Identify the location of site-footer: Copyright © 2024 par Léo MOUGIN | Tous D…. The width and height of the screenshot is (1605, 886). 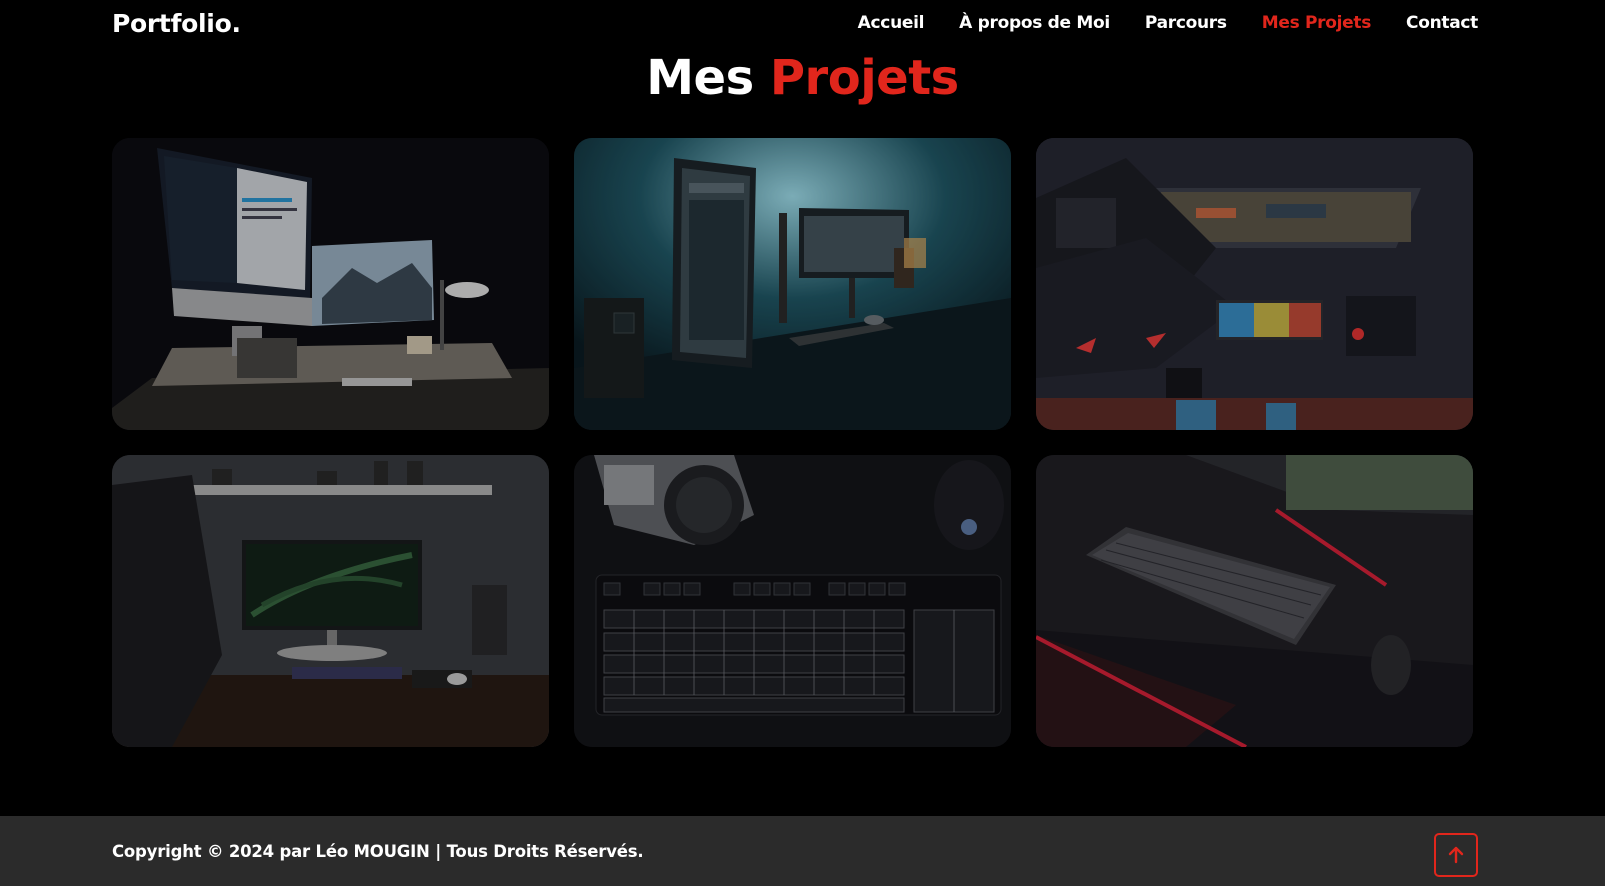
(802, 851).